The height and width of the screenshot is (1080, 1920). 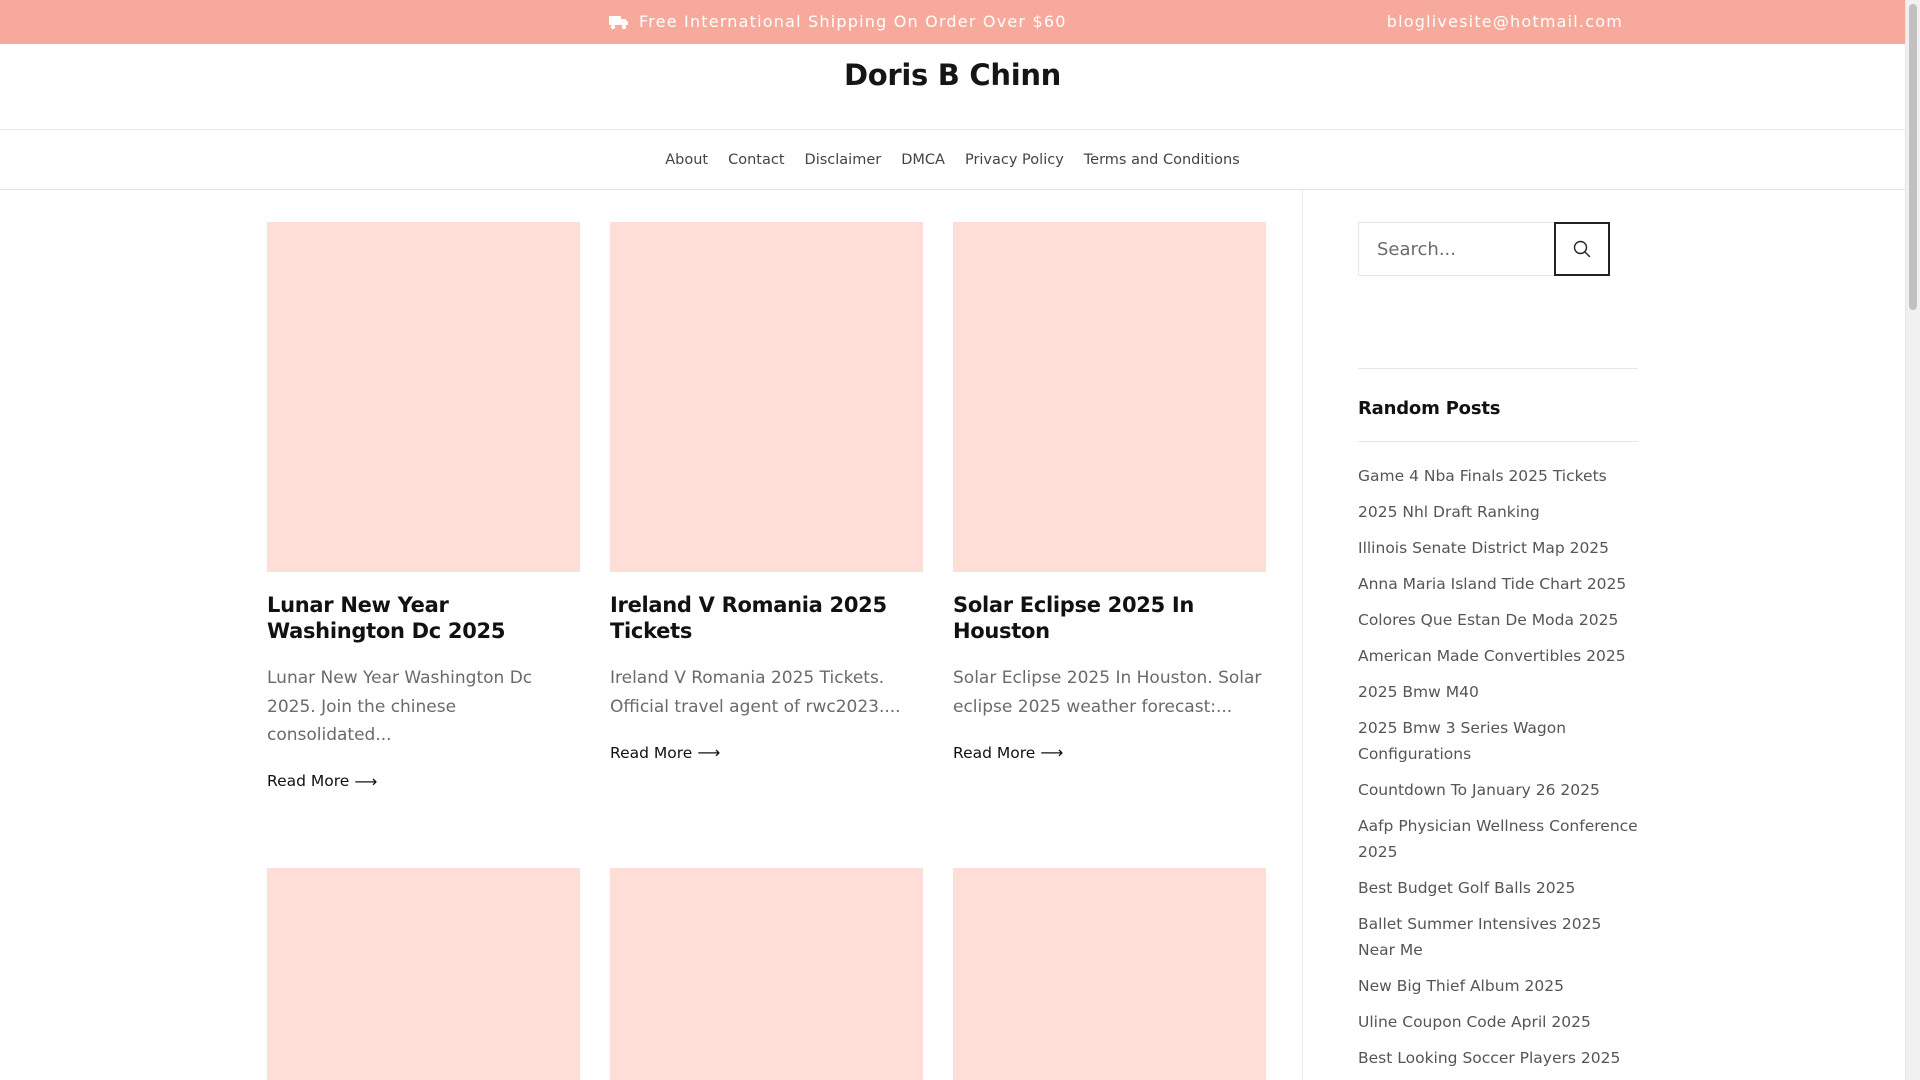 What do you see at coordinates (952, 75) in the screenshot?
I see `site-title: Doris B Chinn` at bounding box center [952, 75].